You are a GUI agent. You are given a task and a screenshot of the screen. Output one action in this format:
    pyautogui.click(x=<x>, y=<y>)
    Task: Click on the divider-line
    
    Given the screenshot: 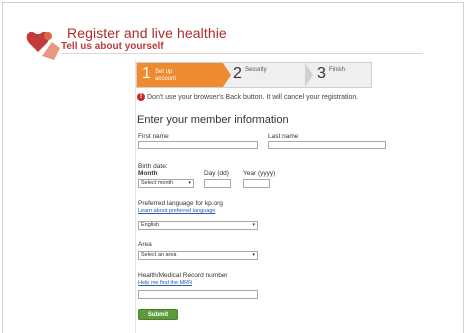 What is the action you would take?
    pyautogui.click(x=135, y=196)
    